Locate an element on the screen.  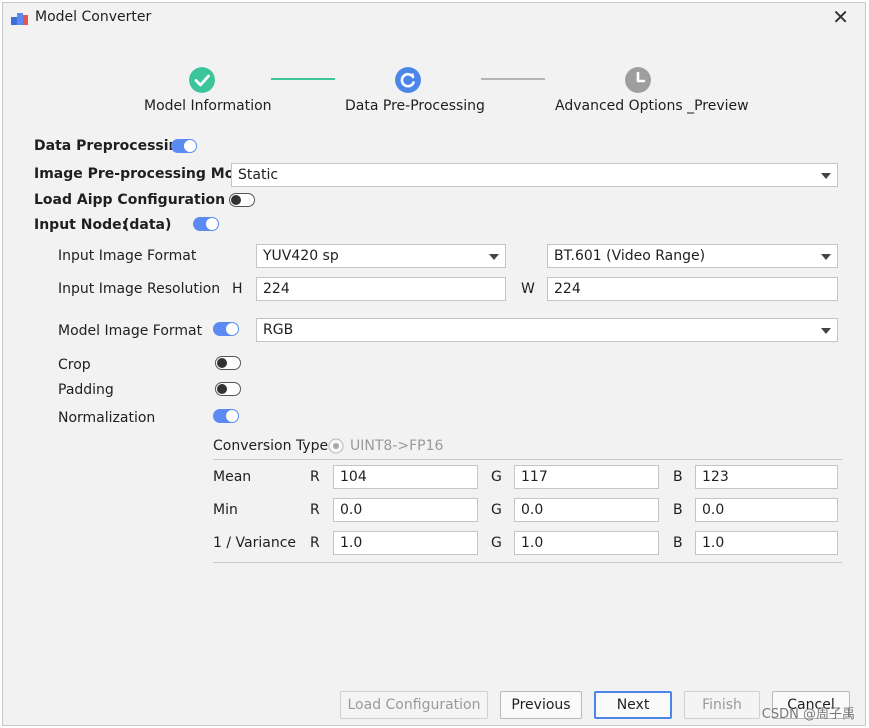
close-icon: ✕ is located at coordinates (840, 17).